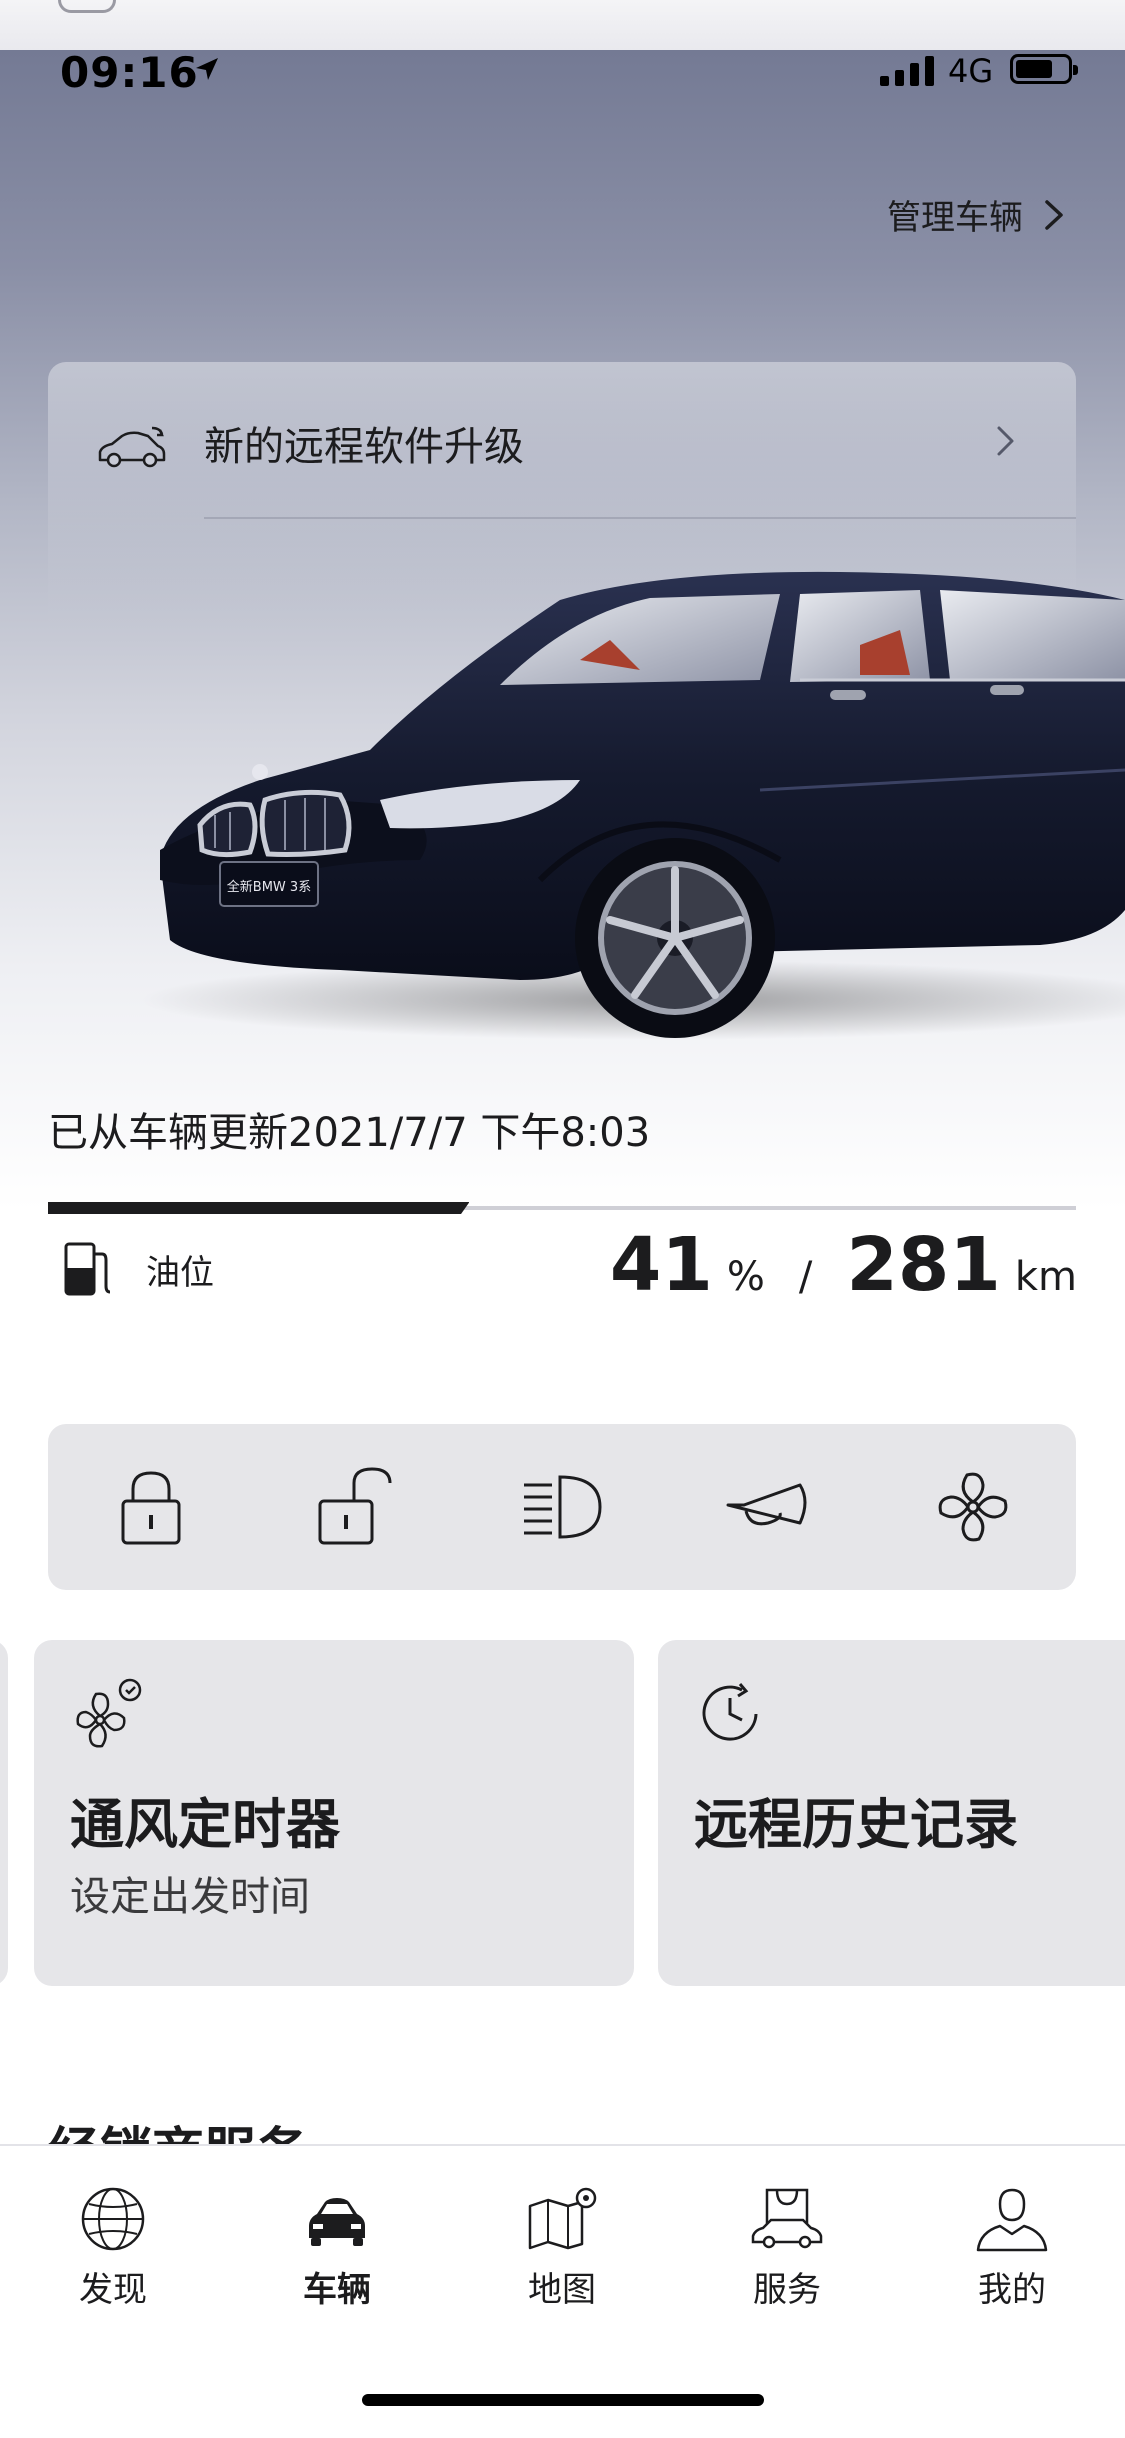 The height and width of the screenshot is (2438, 1125). I want to click on signal-icon, so click(907, 71).